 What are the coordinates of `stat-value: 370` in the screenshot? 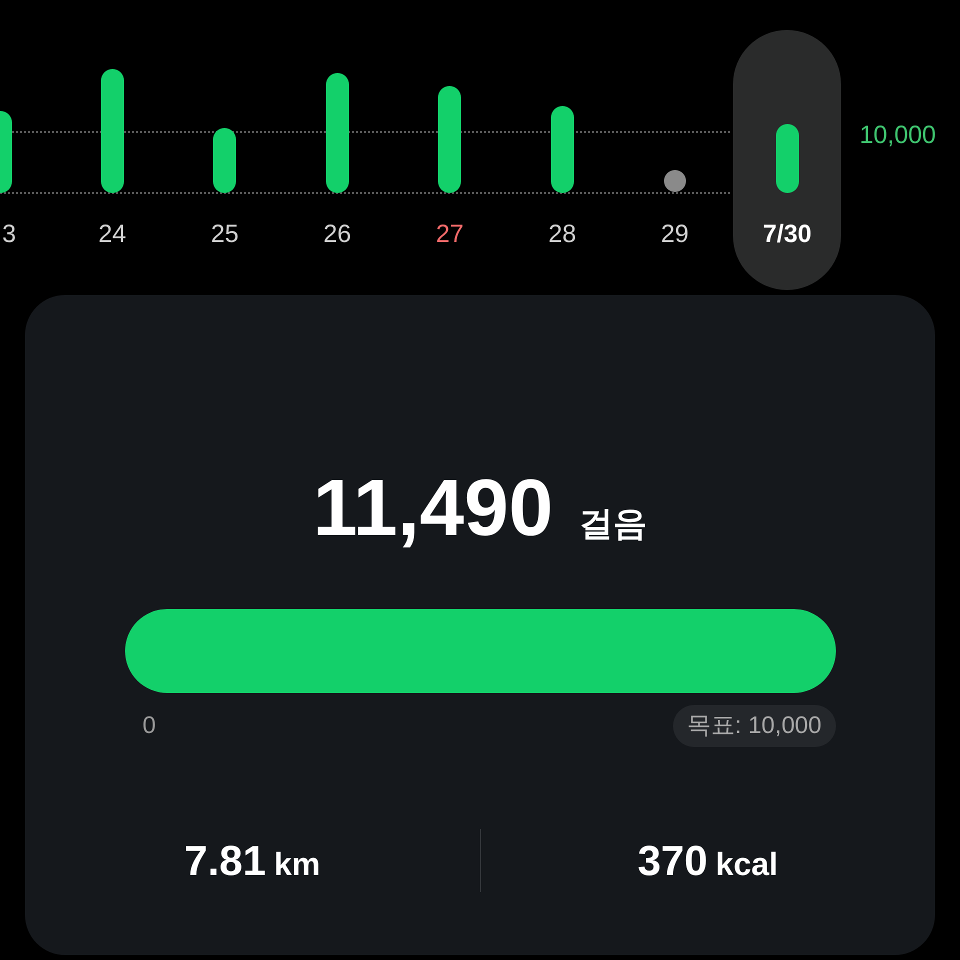 It's located at (673, 861).